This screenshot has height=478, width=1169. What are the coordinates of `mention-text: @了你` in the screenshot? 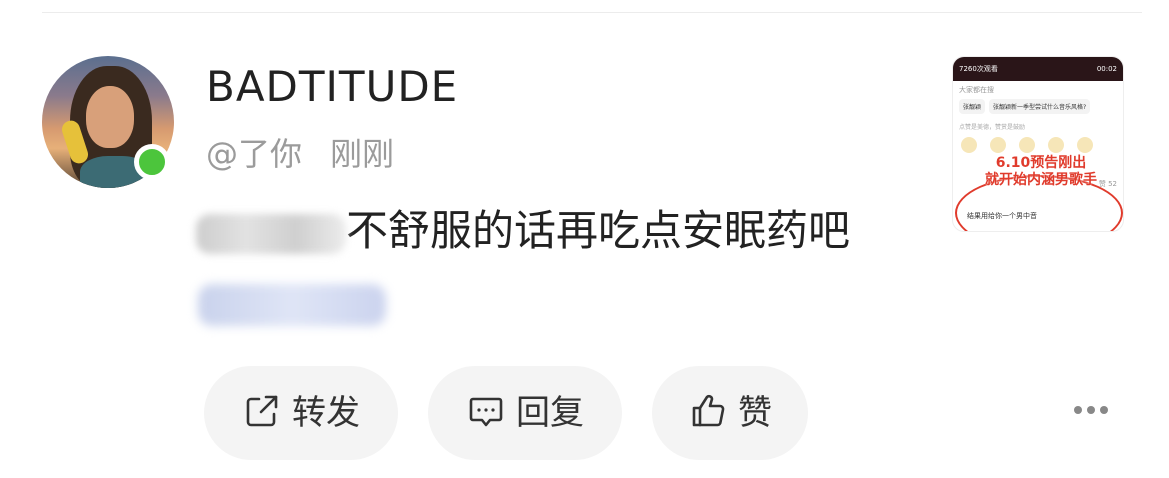 It's located at (254, 154).